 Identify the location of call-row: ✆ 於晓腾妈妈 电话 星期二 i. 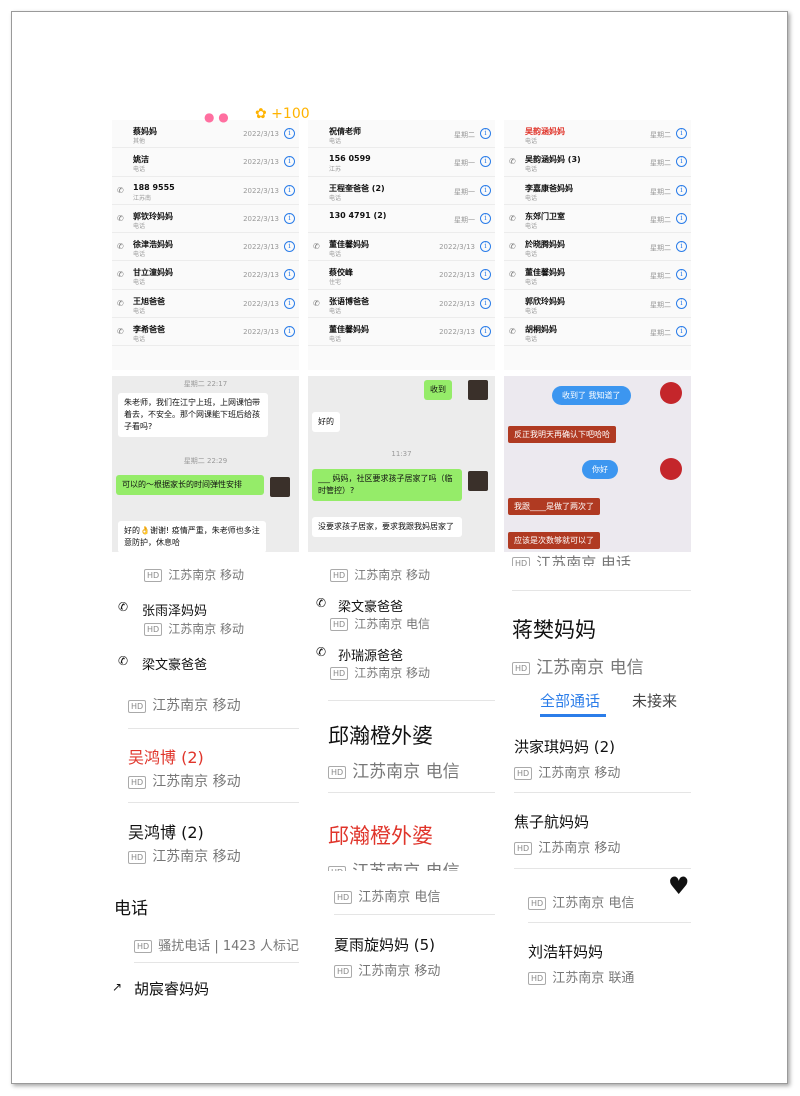
(597, 247).